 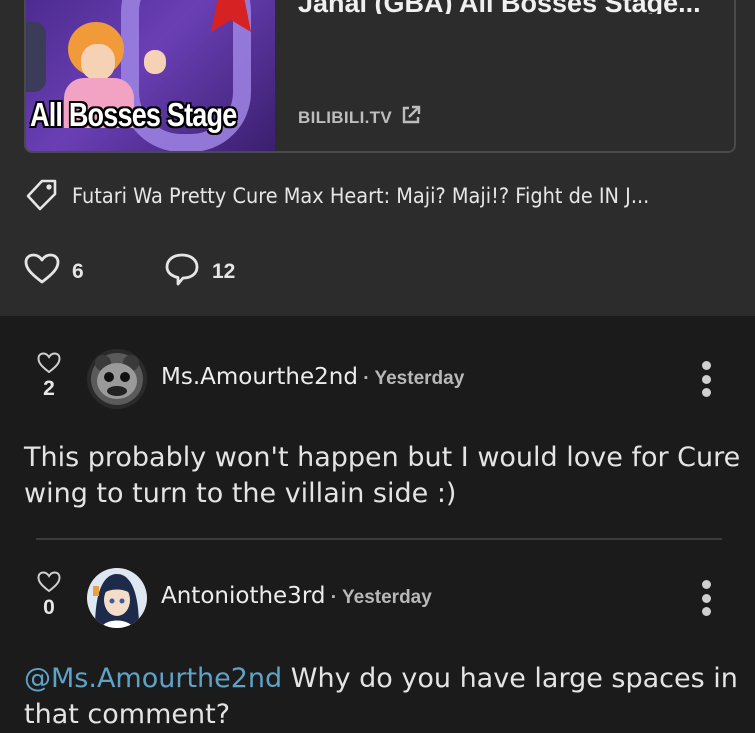 I want to click on like-count: 6, so click(x=78, y=271).